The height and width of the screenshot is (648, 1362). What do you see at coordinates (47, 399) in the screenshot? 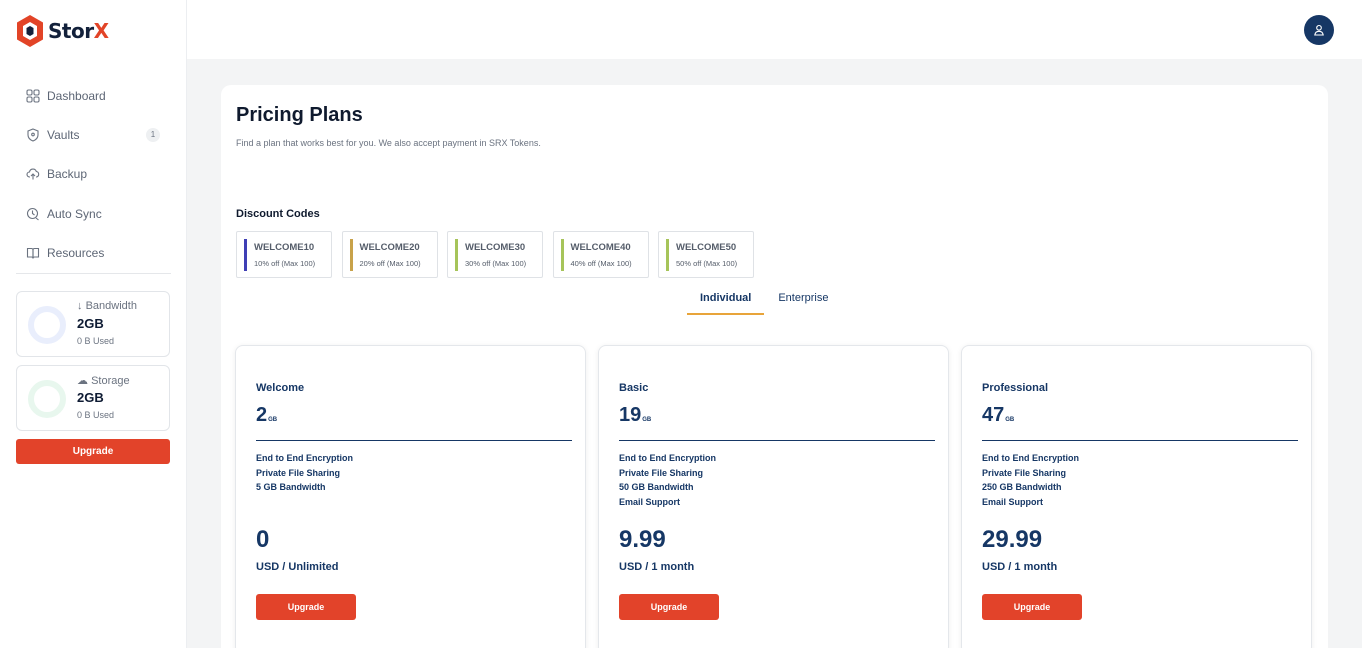
I see `storage-usage-ring` at bounding box center [47, 399].